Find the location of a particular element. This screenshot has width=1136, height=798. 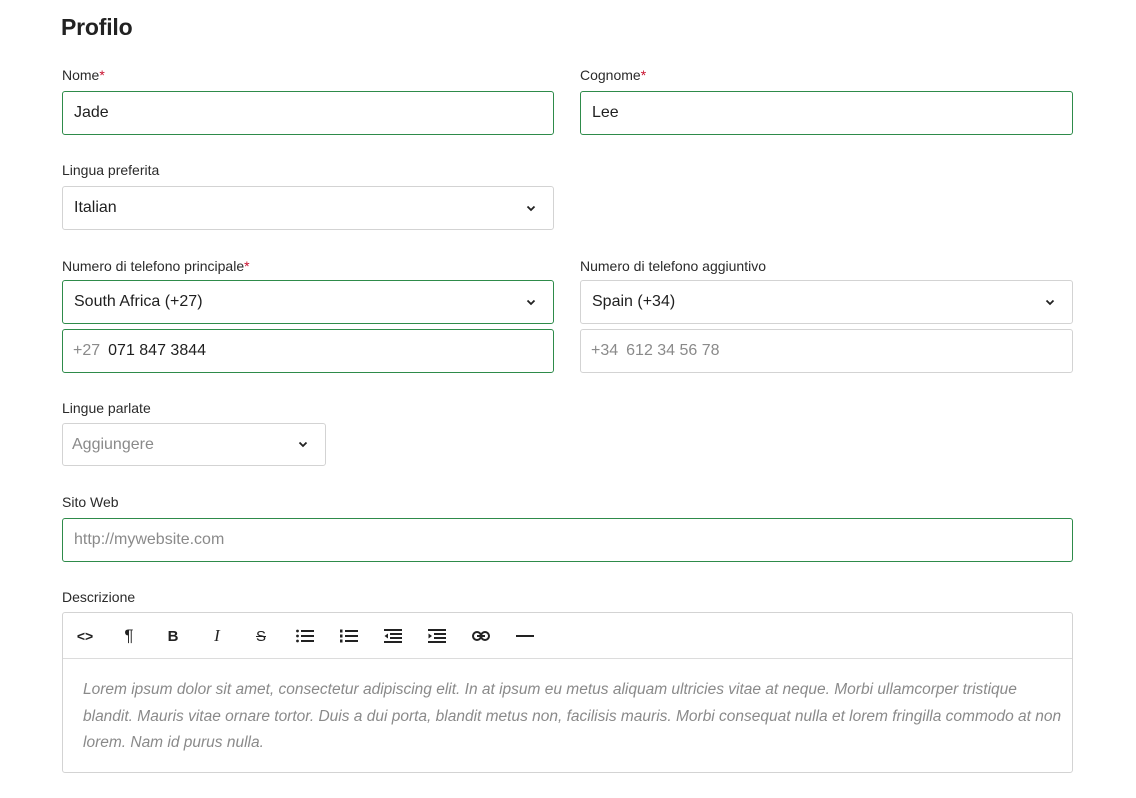

first-name-label-text: Nome is located at coordinates (81, 75).